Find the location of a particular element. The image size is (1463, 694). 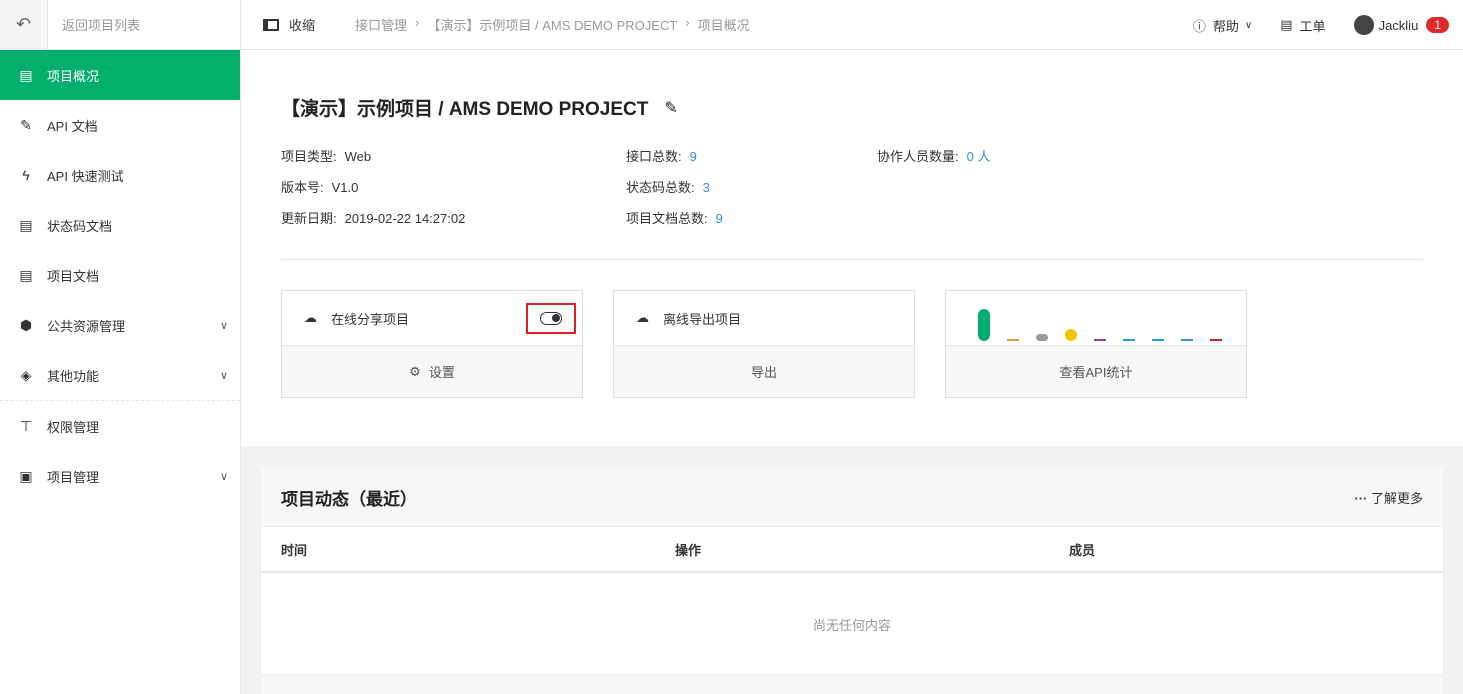

sidebar-item: ⊤ 权限管理 is located at coordinates (120, 426).